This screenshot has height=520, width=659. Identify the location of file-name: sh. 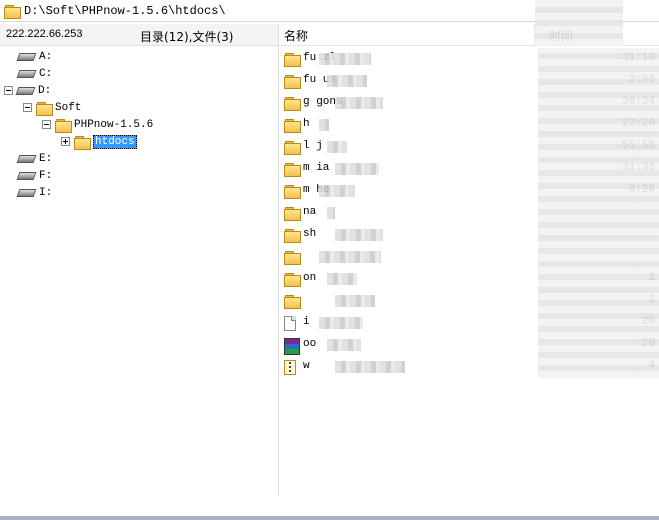
(310, 234).